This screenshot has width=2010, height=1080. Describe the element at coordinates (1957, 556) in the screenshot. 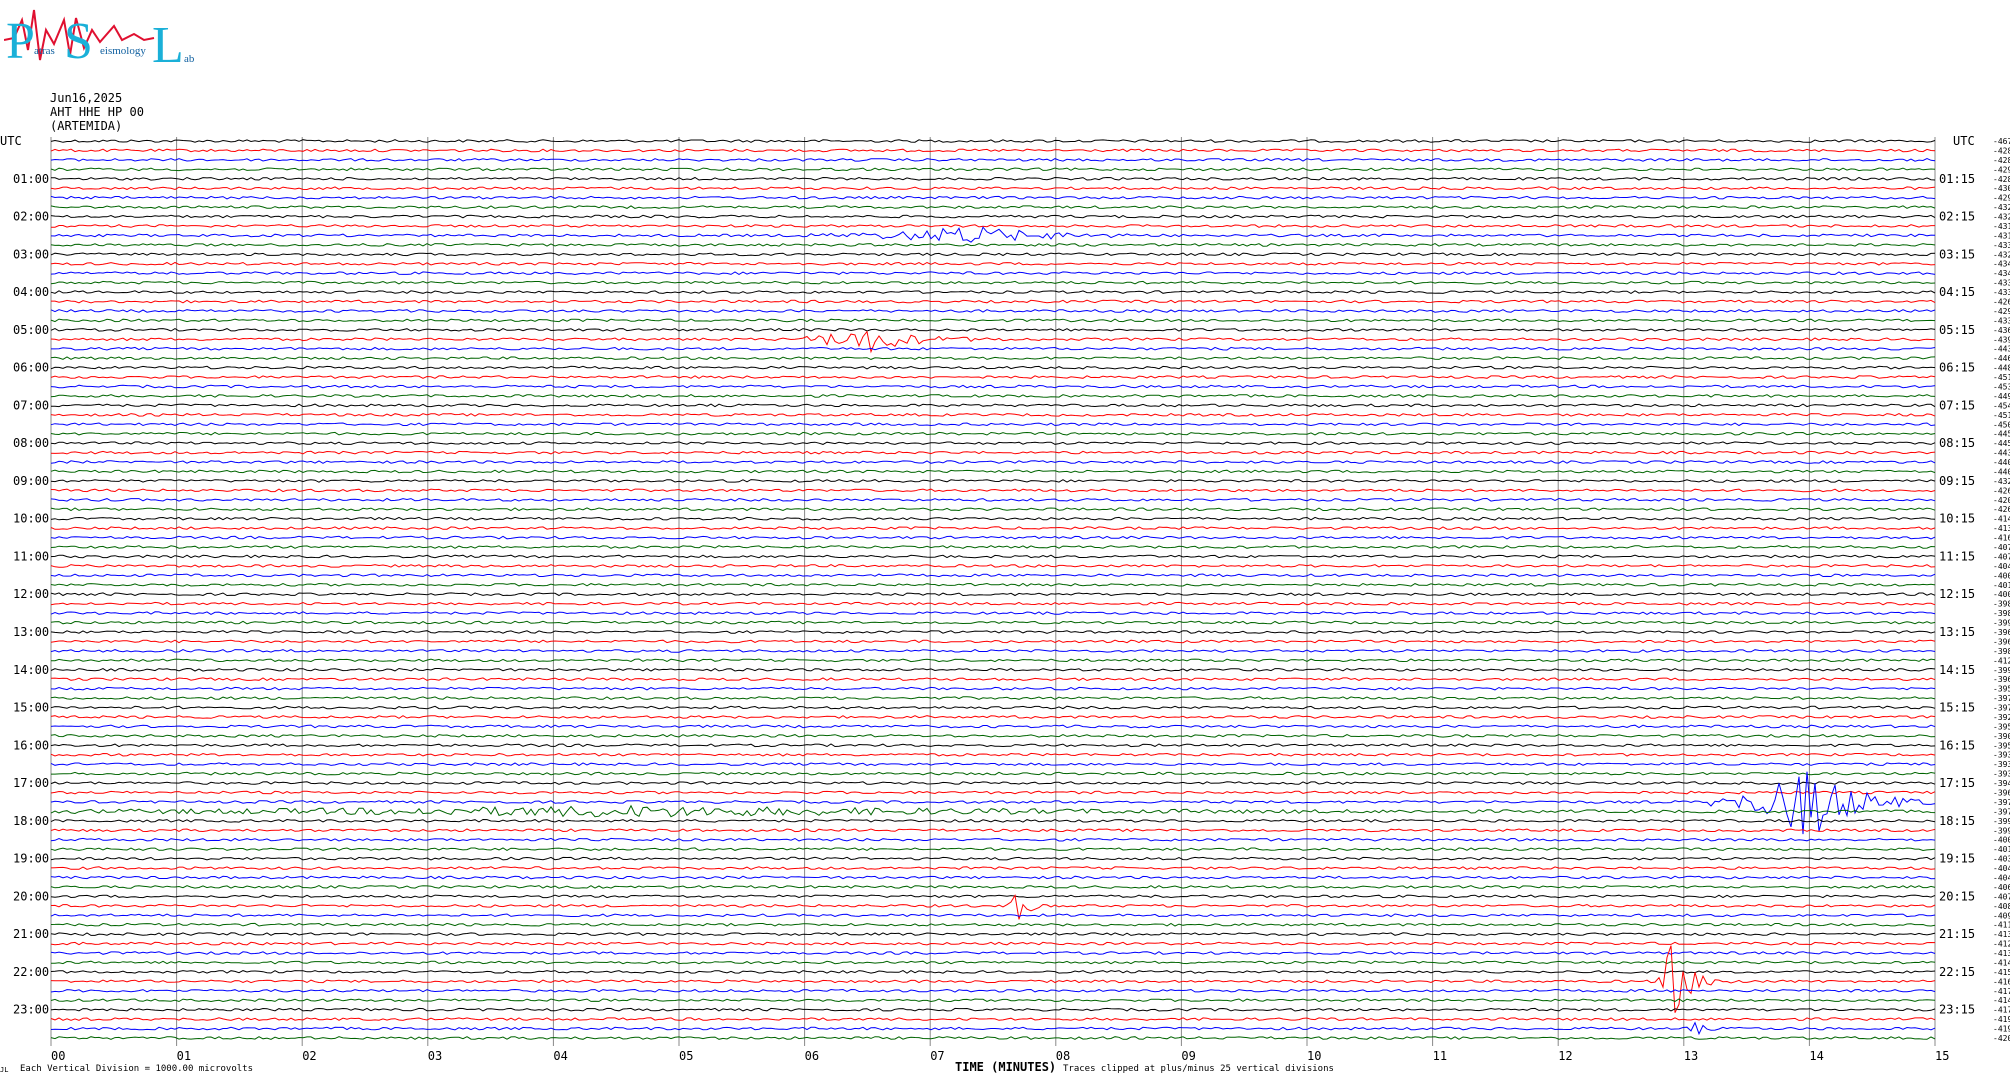

I see `hour-label-right: 11:15` at that location.